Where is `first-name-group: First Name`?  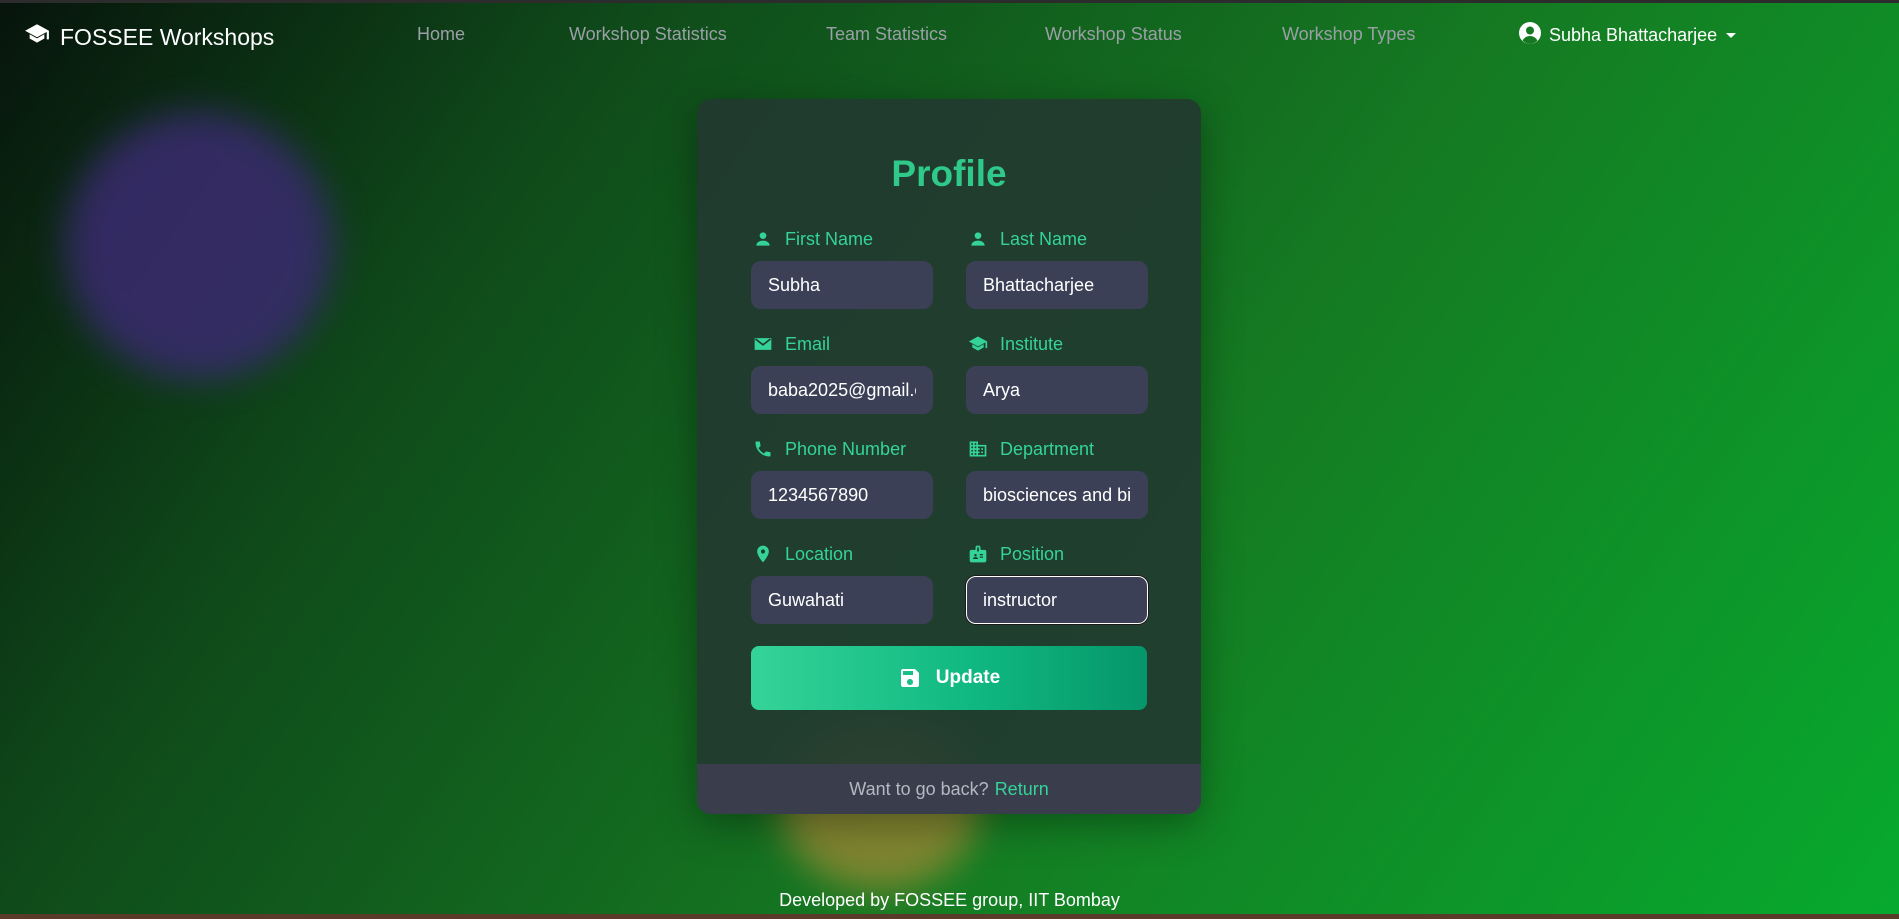 first-name-group: First Name is located at coordinates (842, 268).